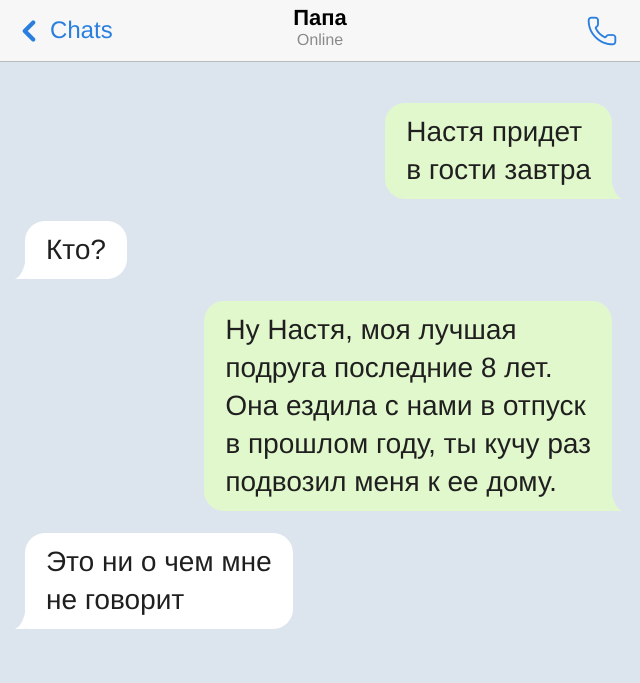 The width and height of the screenshot is (640, 683). What do you see at coordinates (498, 151) in the screenshot?
I see `message-text: Настя придет в гости завтра` at bounding box center [498, 151].